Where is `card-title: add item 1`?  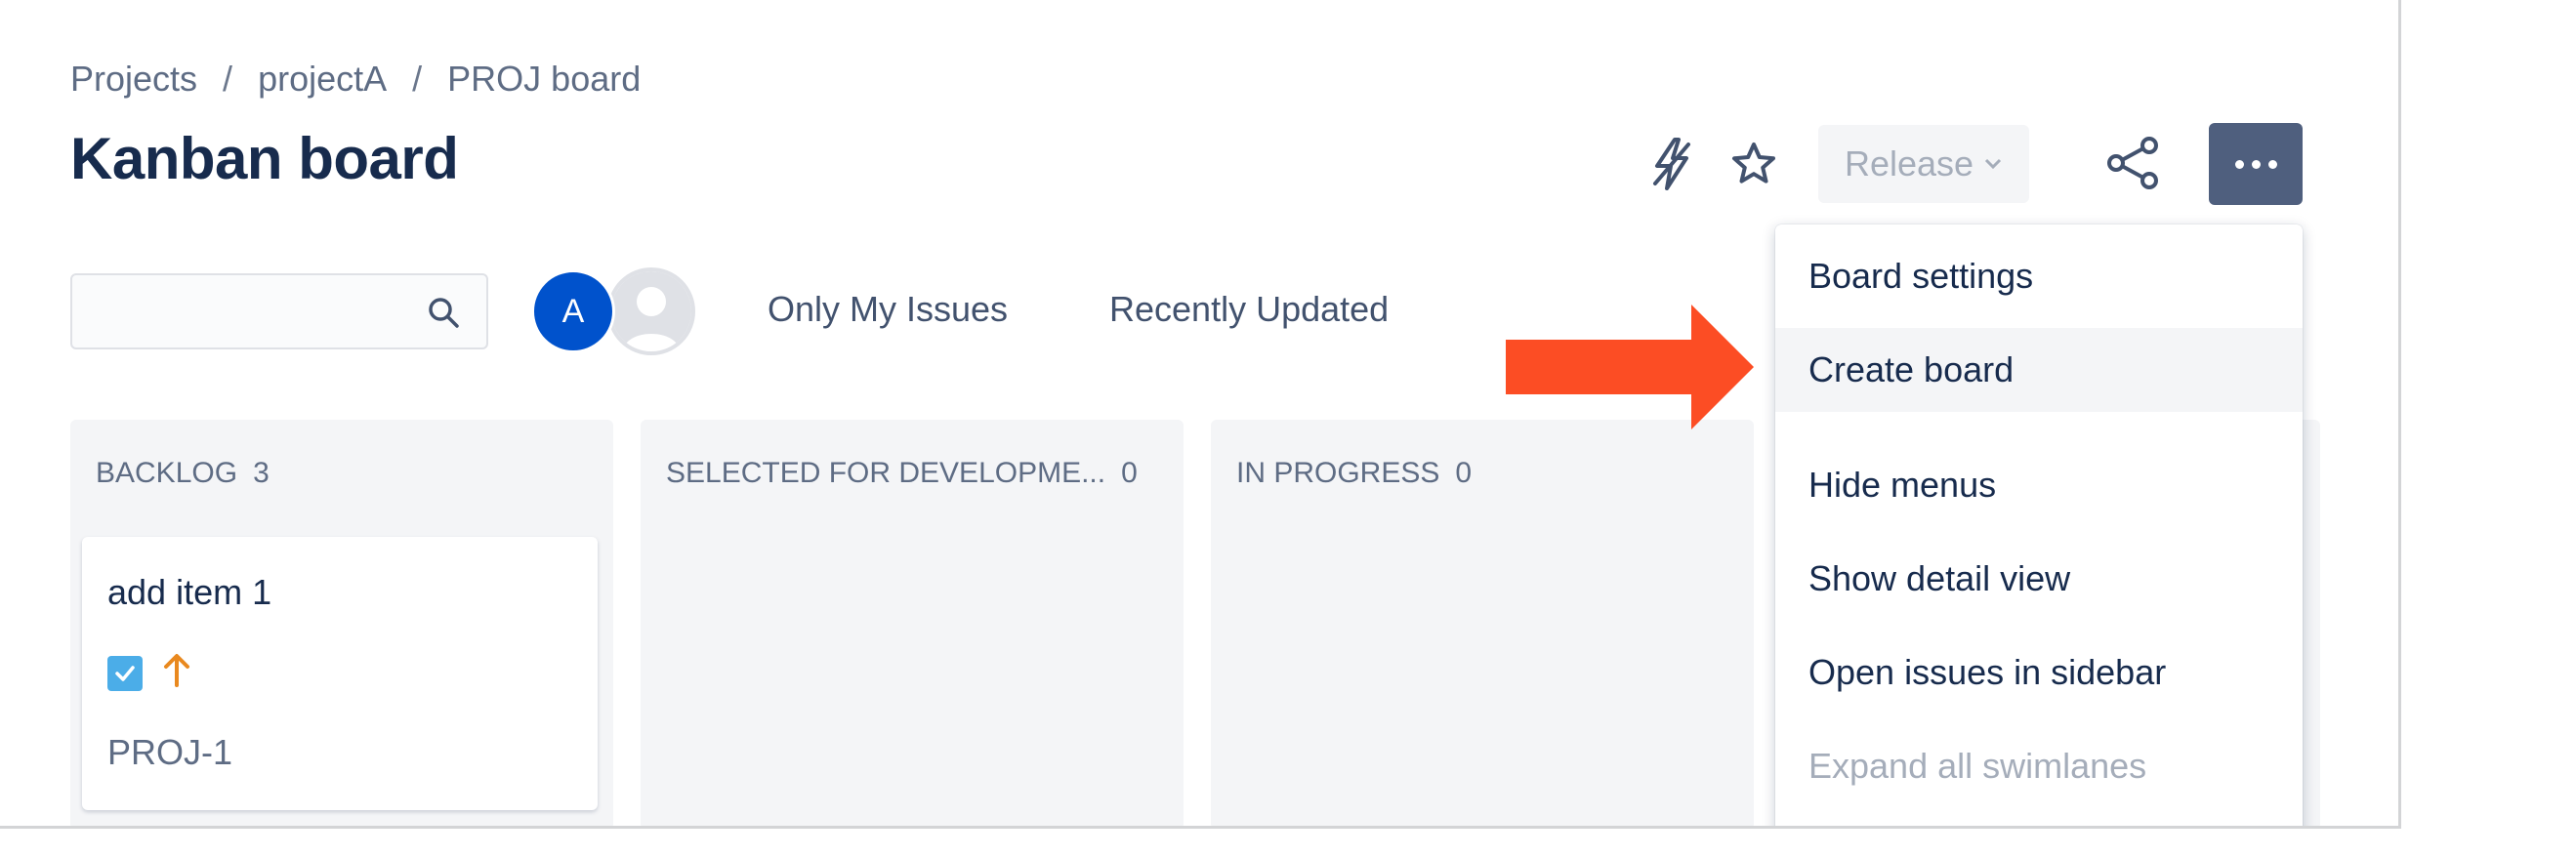
card-title: add item 1 is located at coordinates (189, 592).